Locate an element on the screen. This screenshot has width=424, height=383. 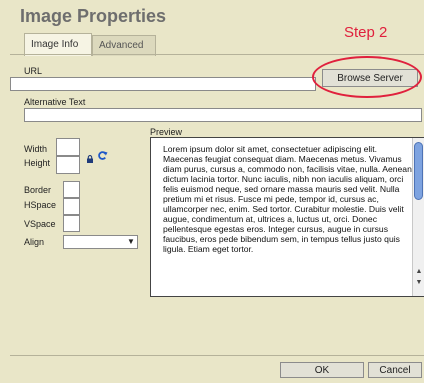
hspace-field is located at coordinates (71, 206).